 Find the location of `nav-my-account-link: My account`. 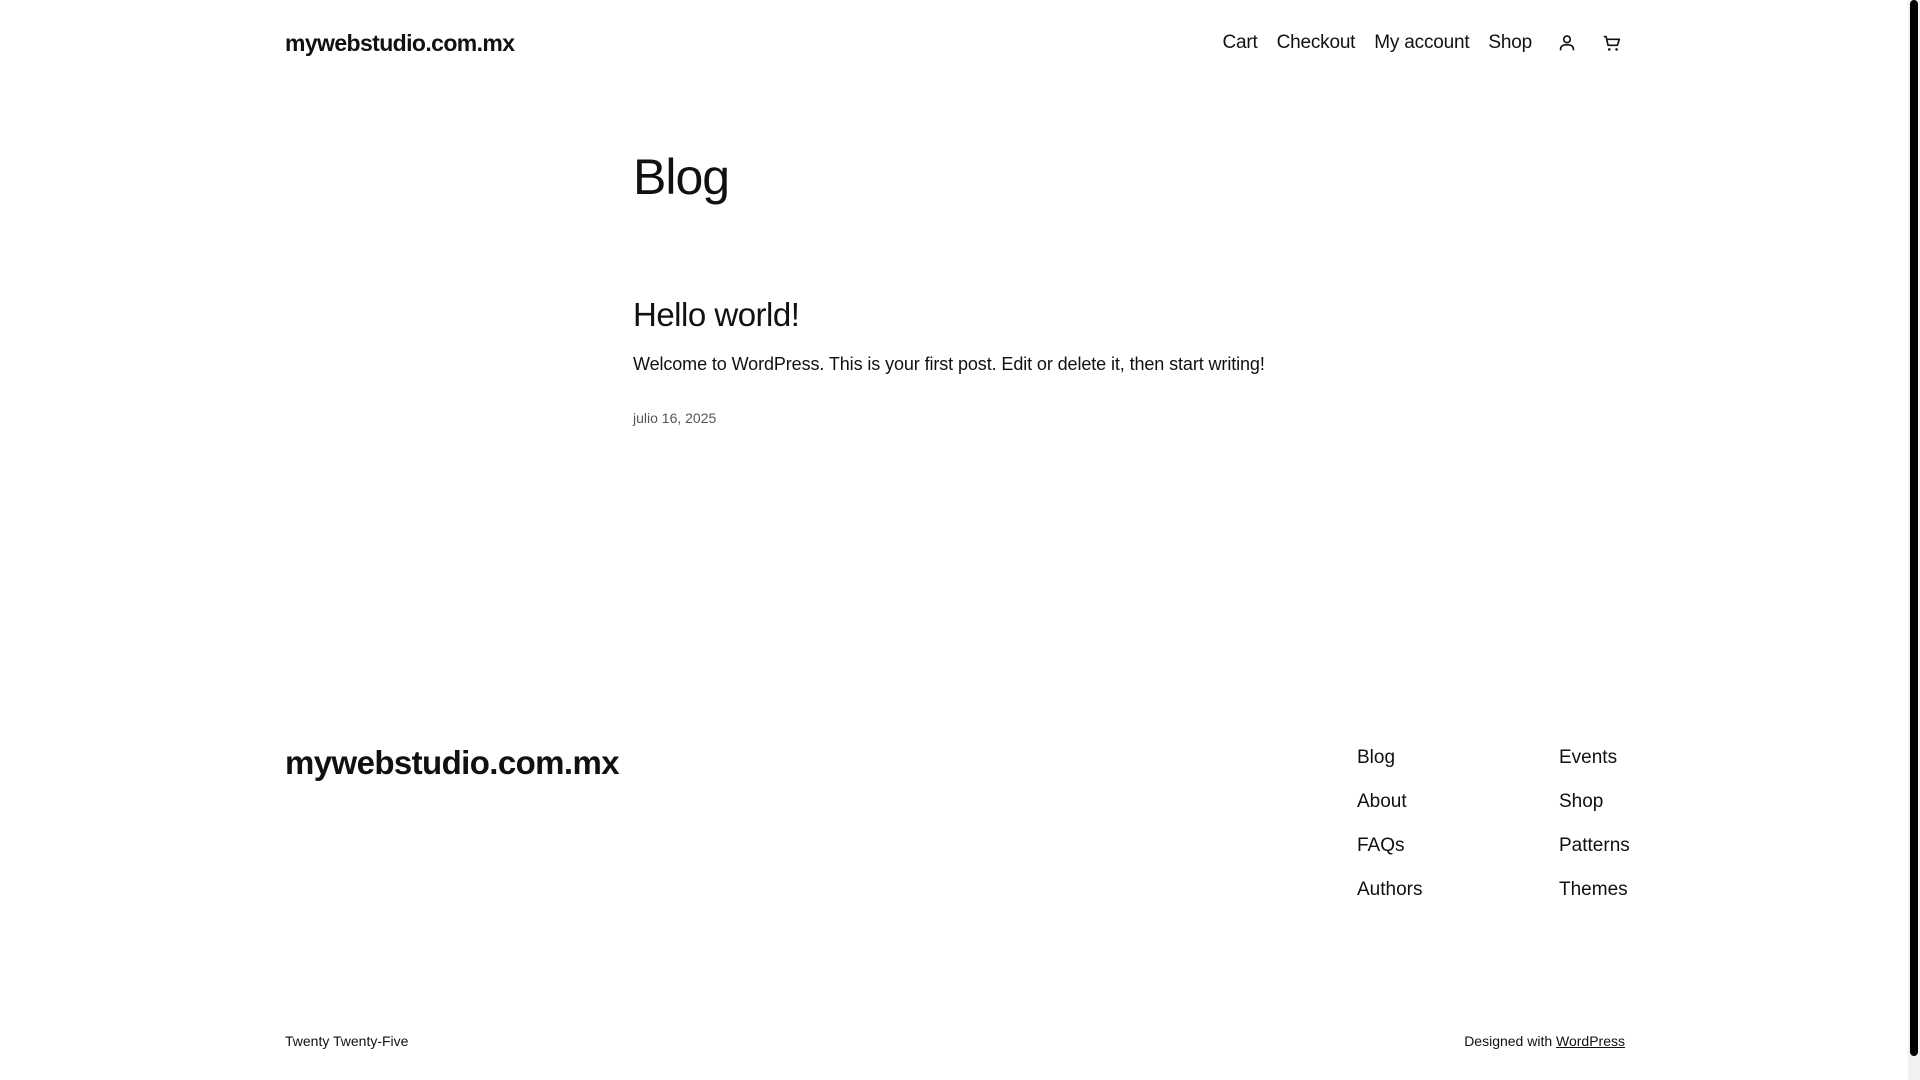

nav-my-account-link: My account is located at coordinates (1421, 43).